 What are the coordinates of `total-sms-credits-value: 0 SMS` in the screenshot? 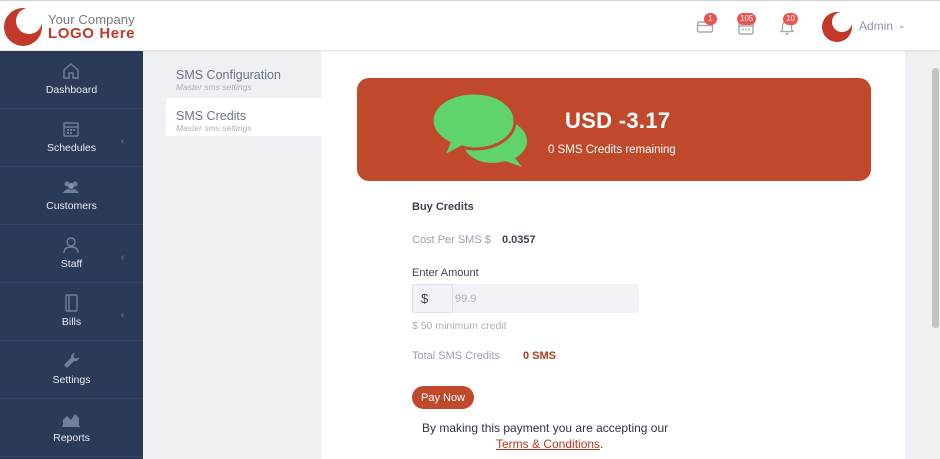 It's located at (540, 356).